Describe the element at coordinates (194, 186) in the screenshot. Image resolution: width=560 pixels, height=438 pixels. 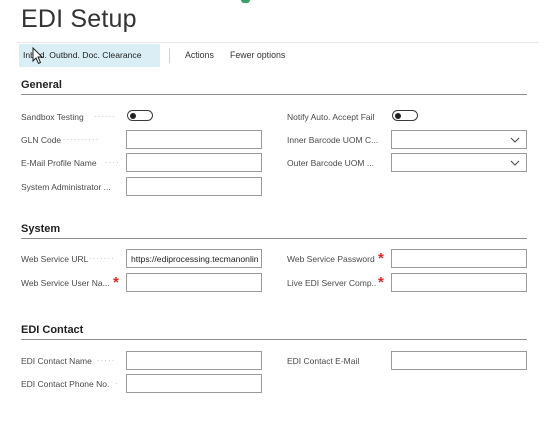
I see `system-administrator-input` at that location.